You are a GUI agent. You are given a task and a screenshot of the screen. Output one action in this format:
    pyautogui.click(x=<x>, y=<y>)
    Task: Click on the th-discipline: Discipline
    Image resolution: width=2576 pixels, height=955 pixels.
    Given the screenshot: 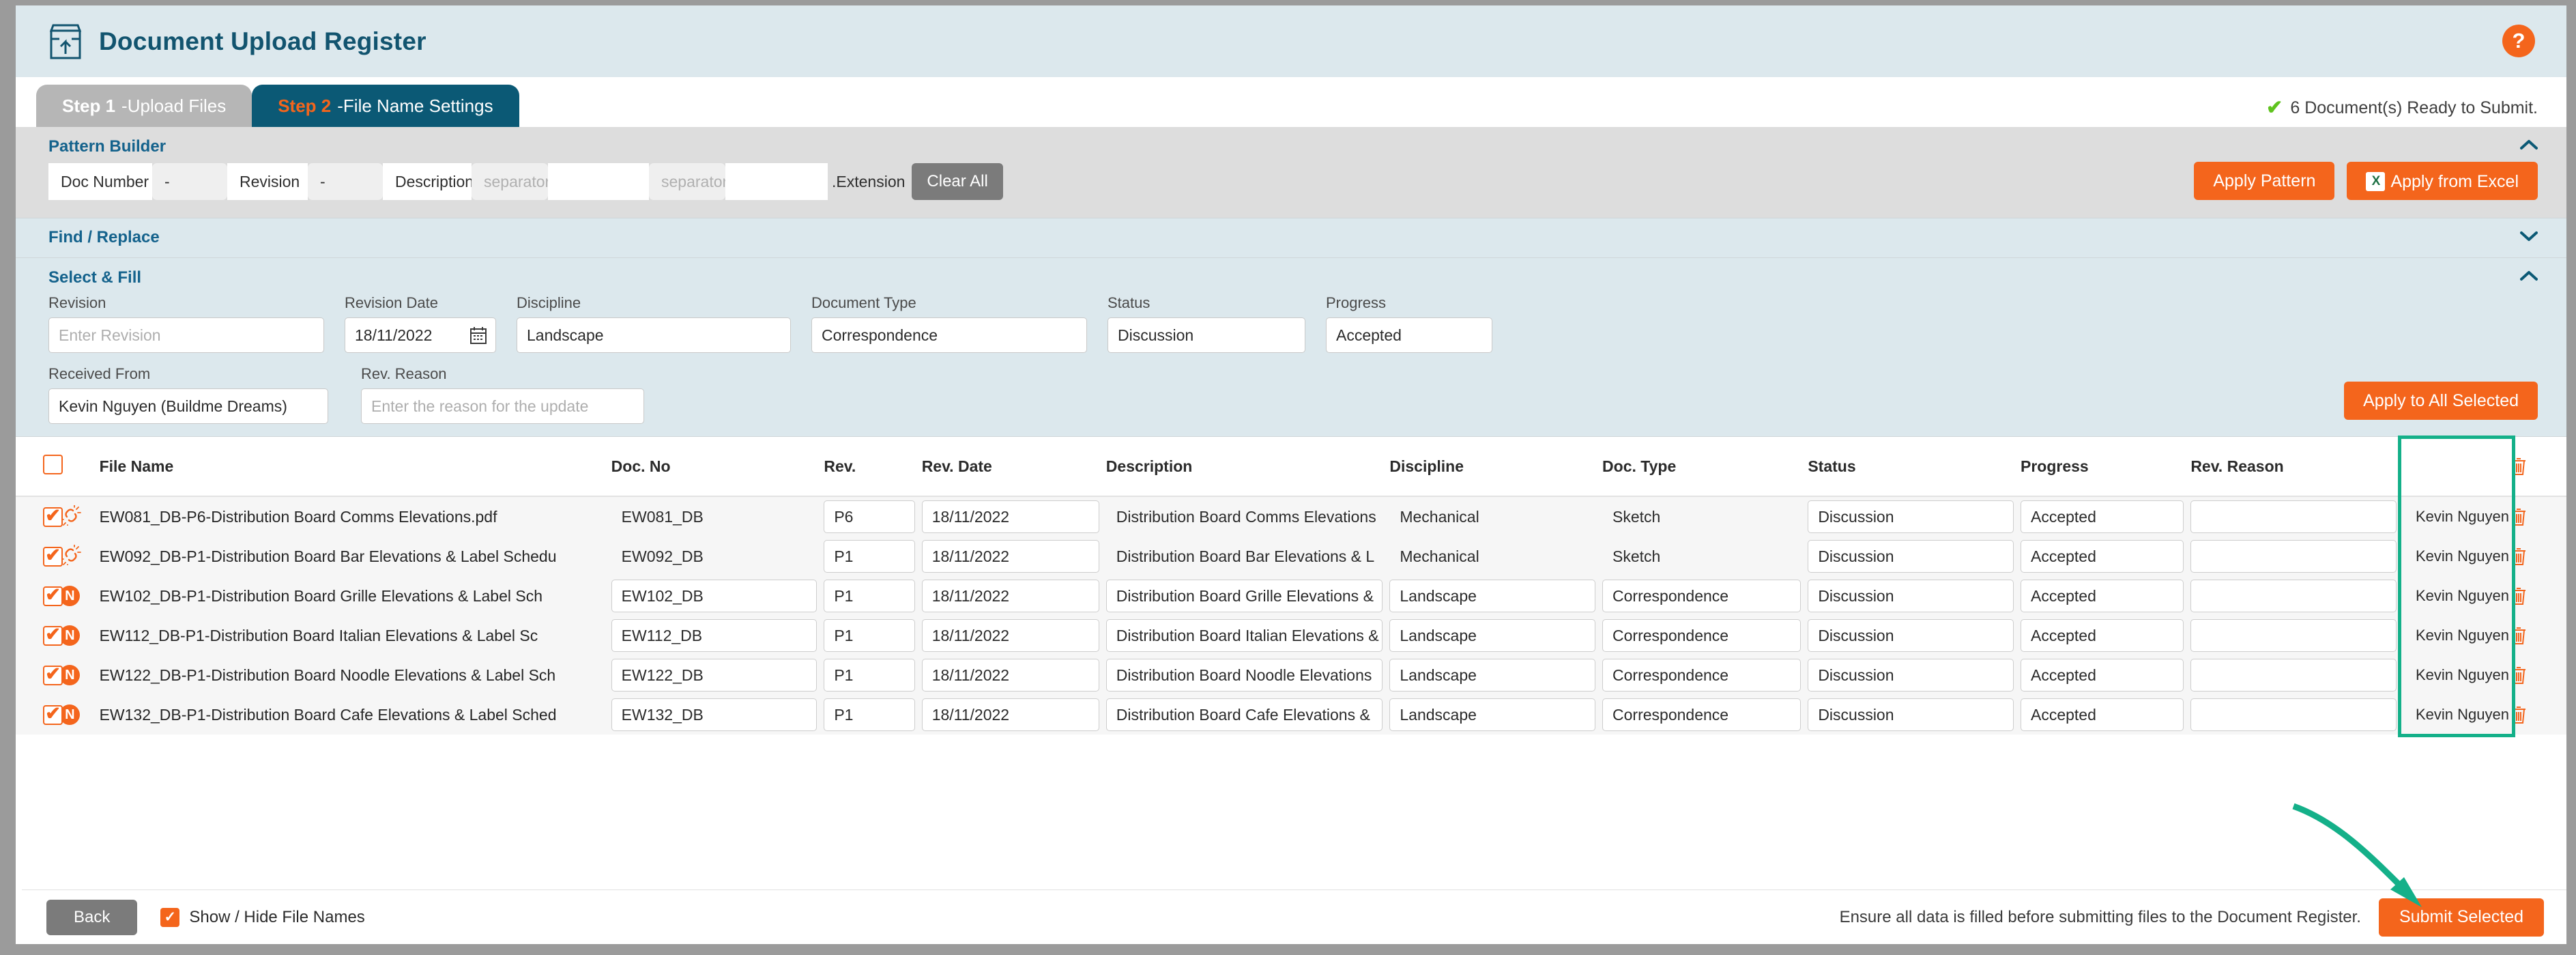 What is the action you would take?
    pyautogui.click(x=1496, y=467)
    